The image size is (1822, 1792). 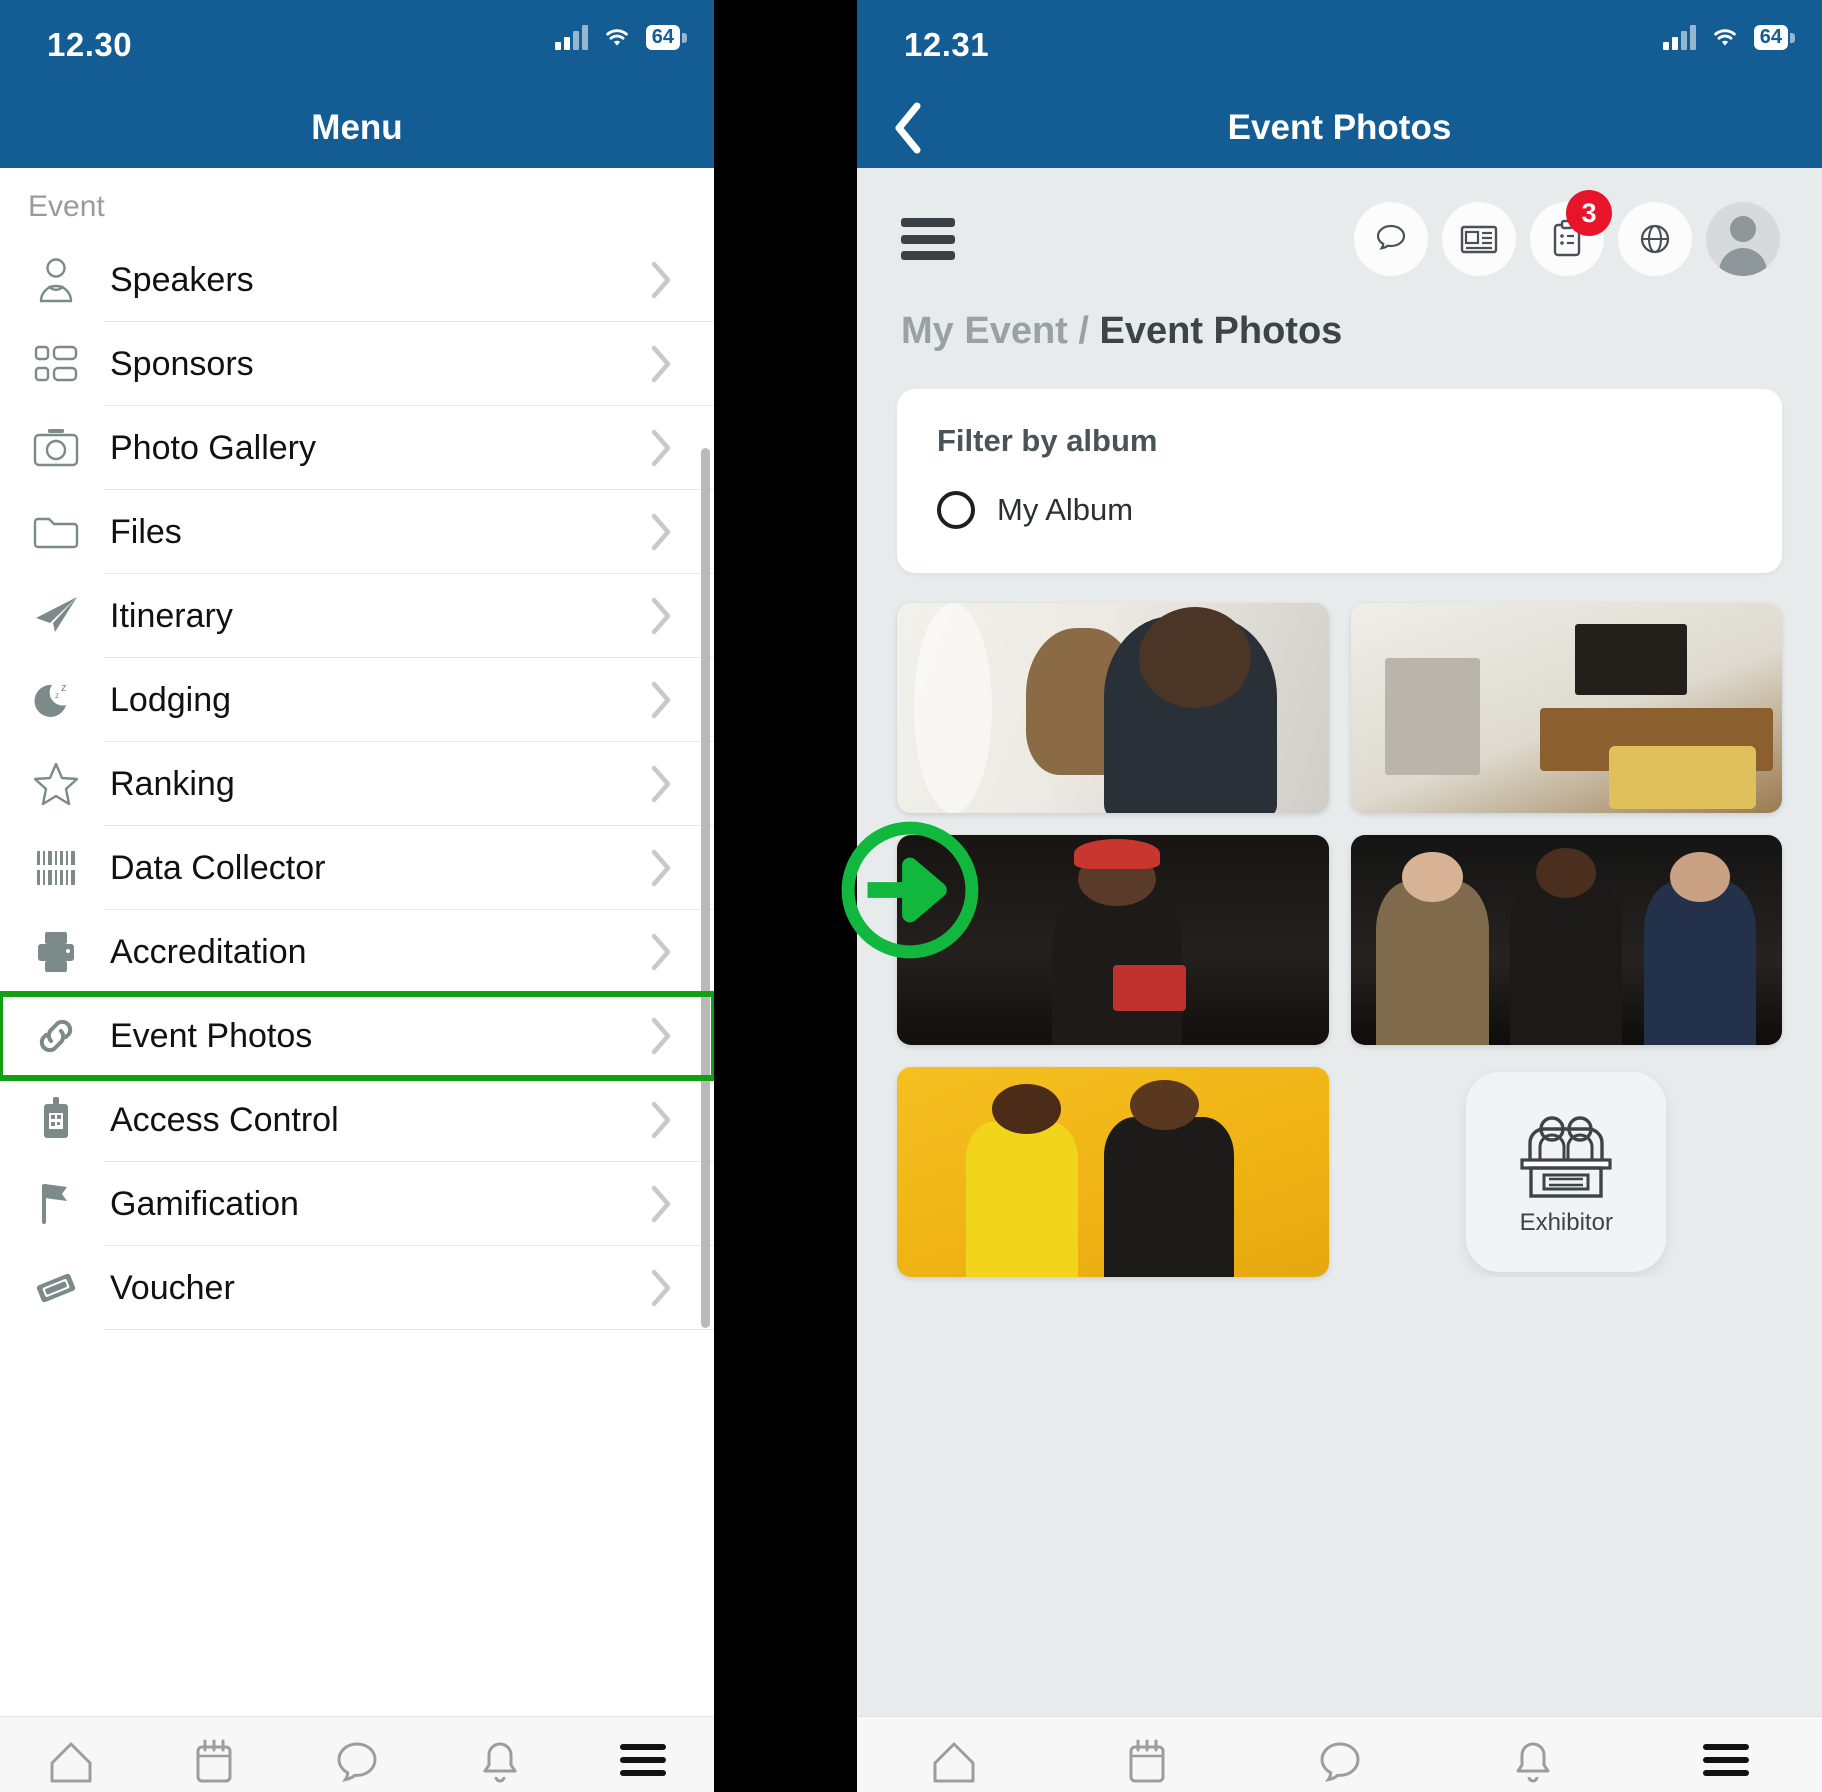 I want to click on paper-plane-icon, so click(x=56, y=616).